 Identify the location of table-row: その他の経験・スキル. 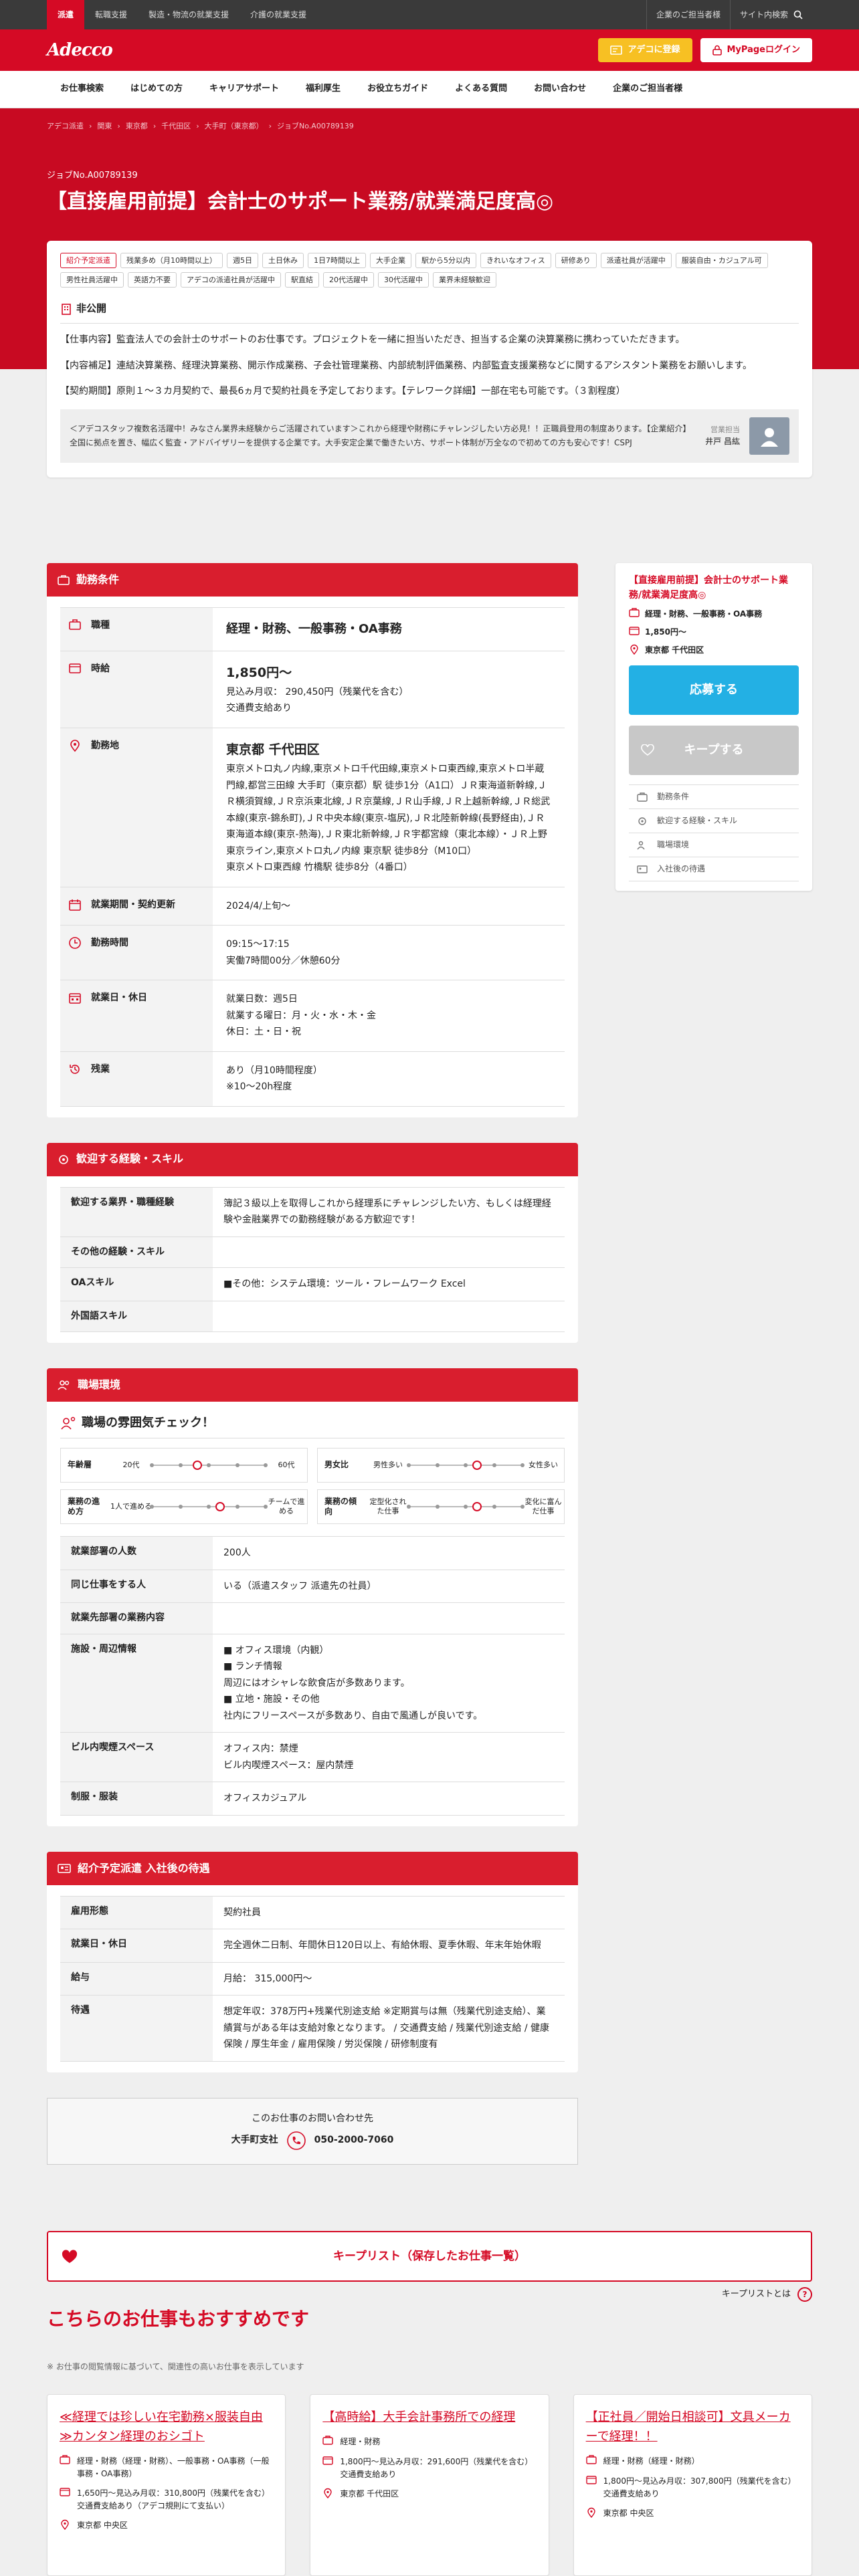
(312, 1253).